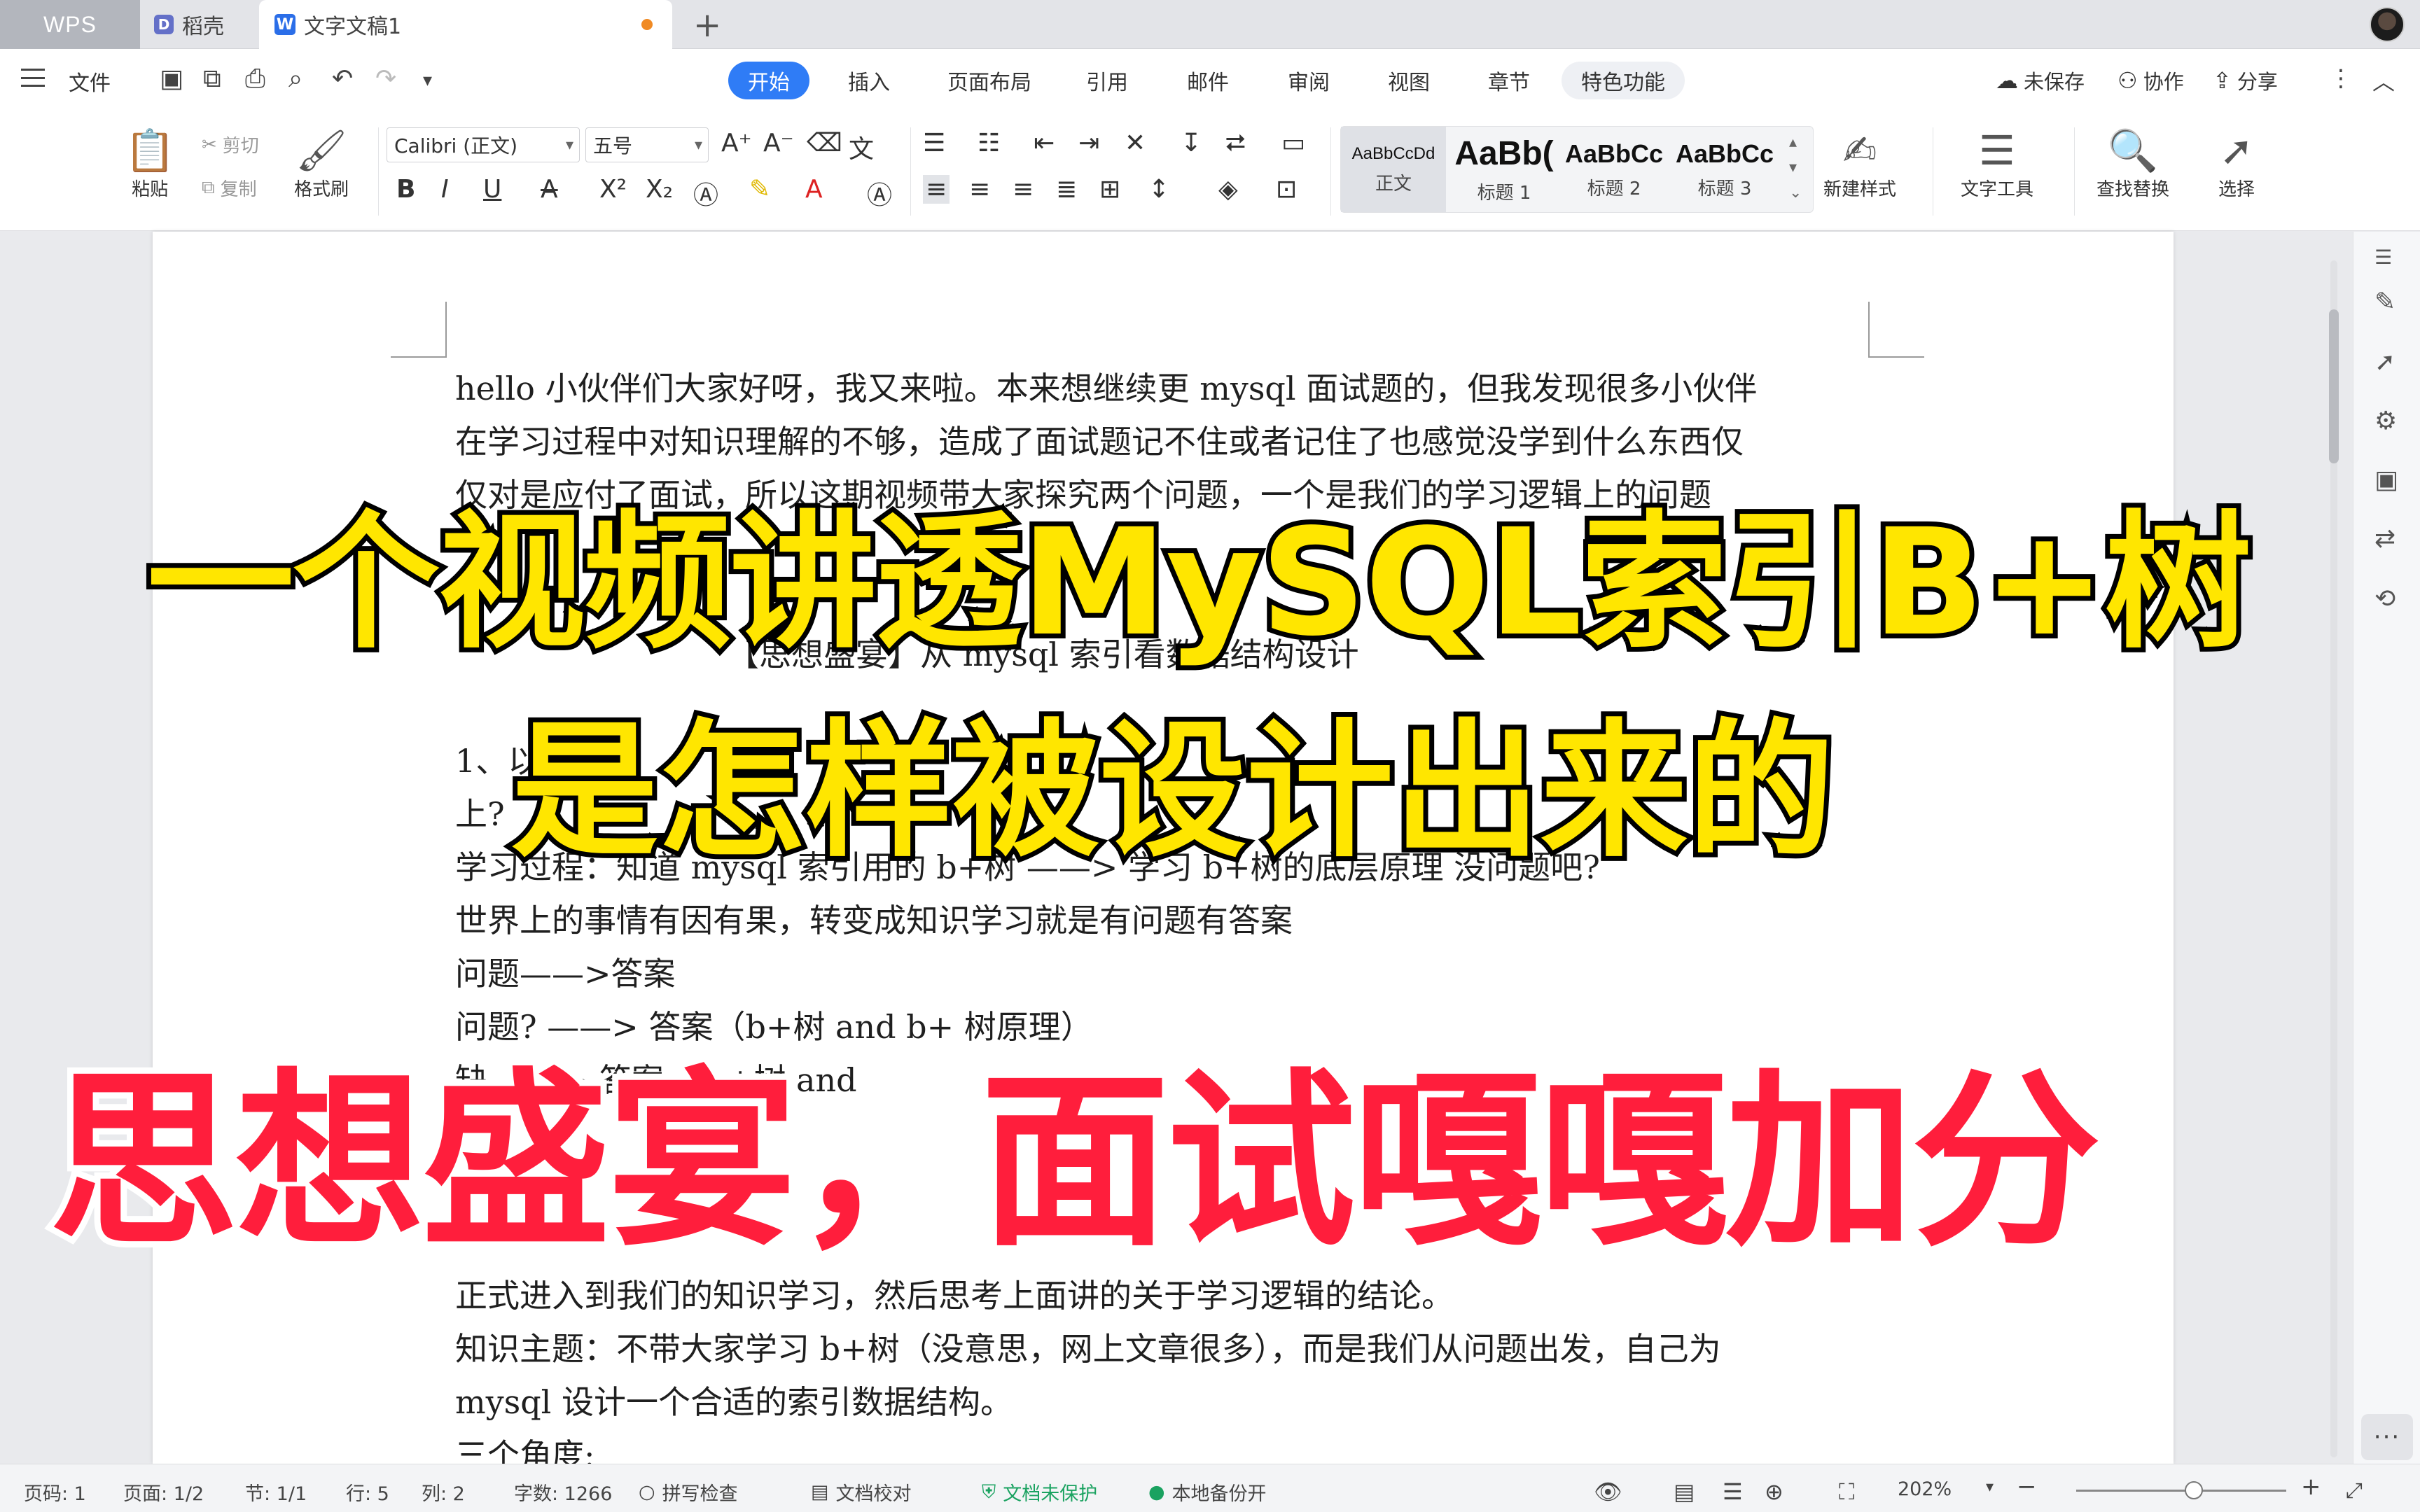 The image size is (2420, 1512). I want to click on new-tab-button: +, so click(707, 25).